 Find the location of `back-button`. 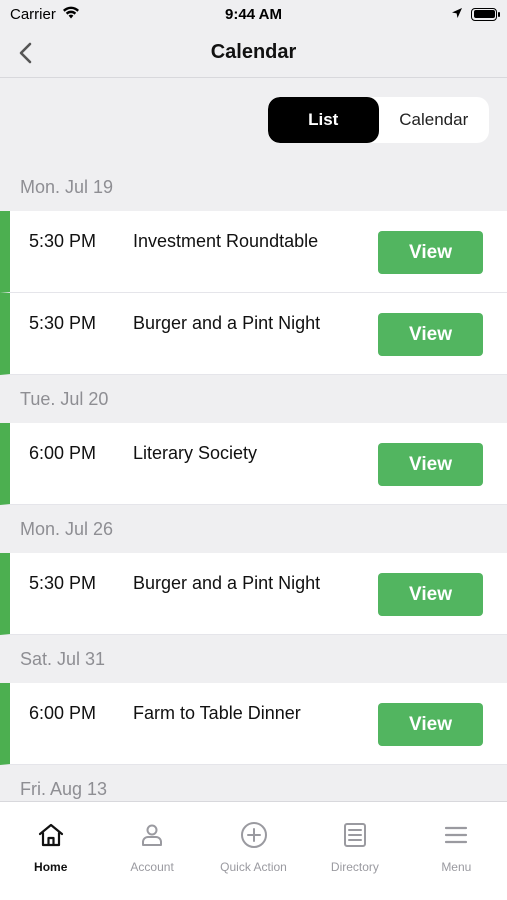

back-button is located at coordinates (25, 53).